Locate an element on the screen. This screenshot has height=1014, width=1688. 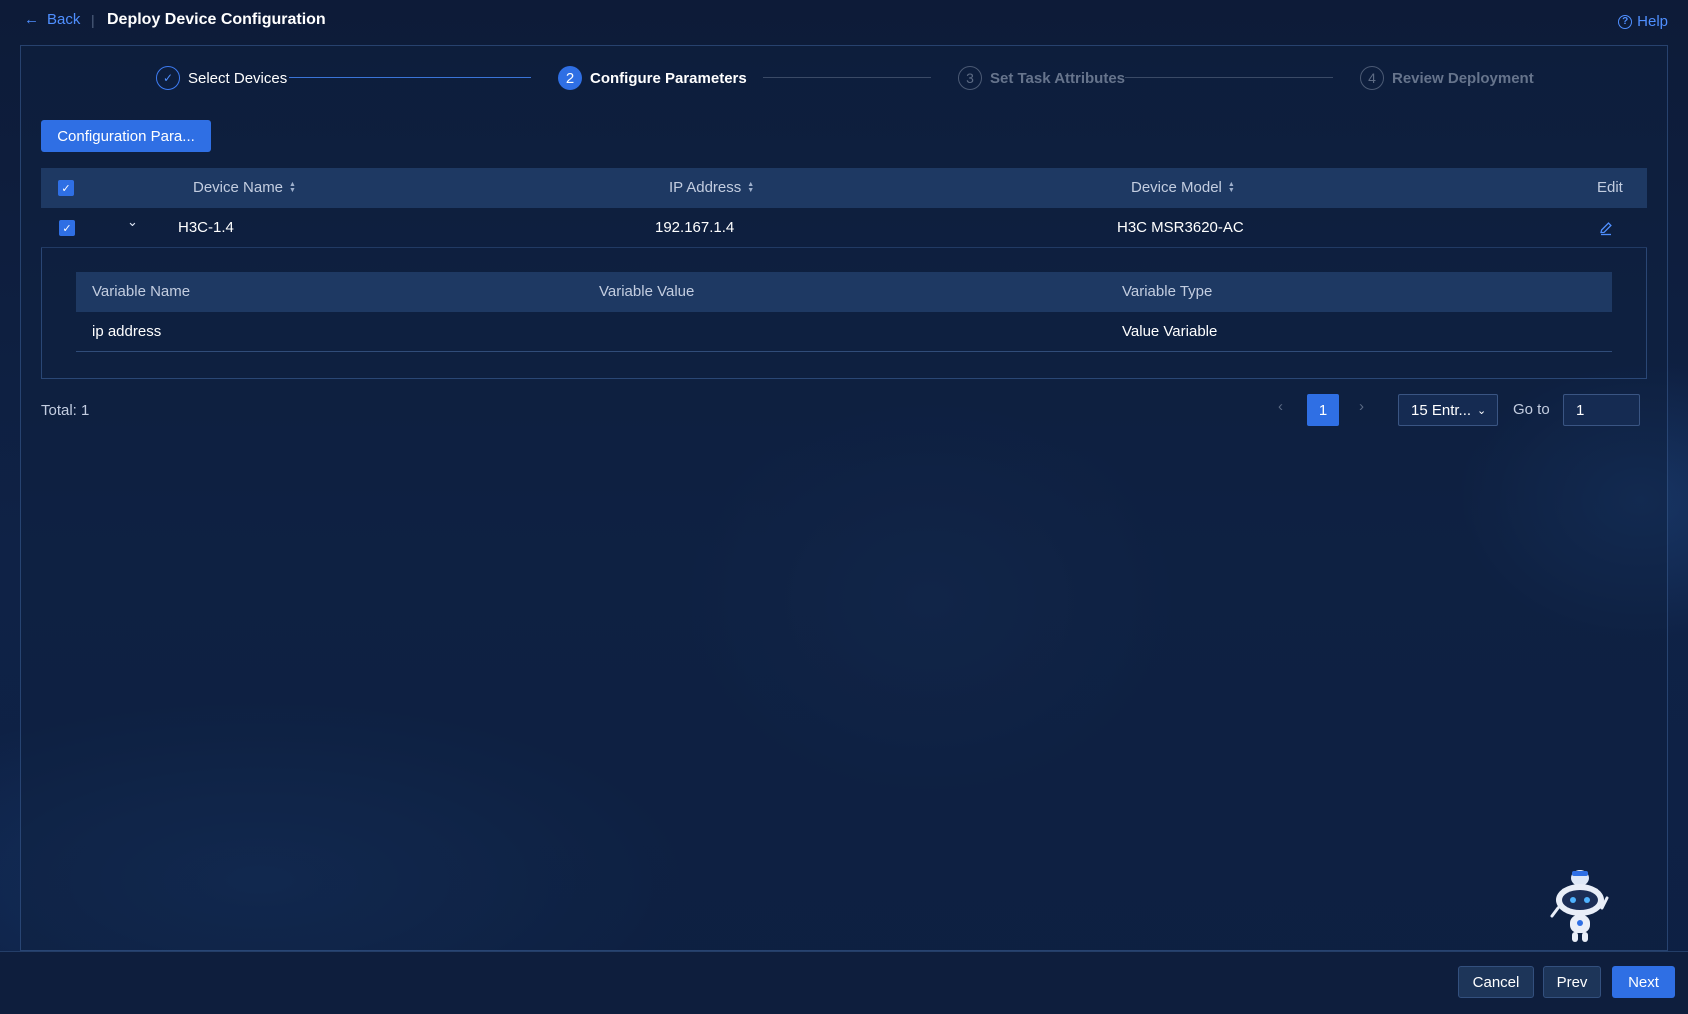
goto-label: Go to is located at coordinates (1531, 409).